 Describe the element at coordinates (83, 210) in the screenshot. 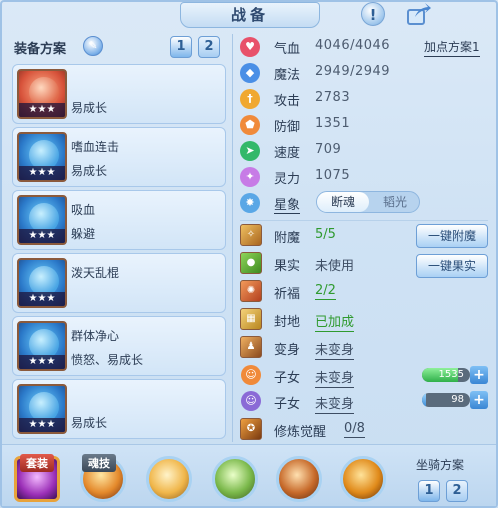

I see `card-skill: 吸血` at that location.